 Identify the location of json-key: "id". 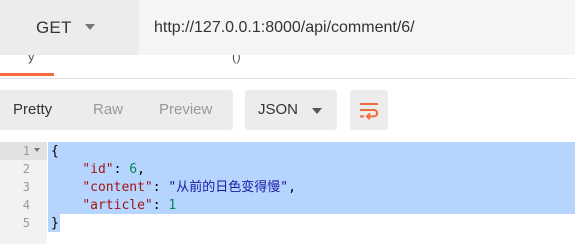
(98, 169).